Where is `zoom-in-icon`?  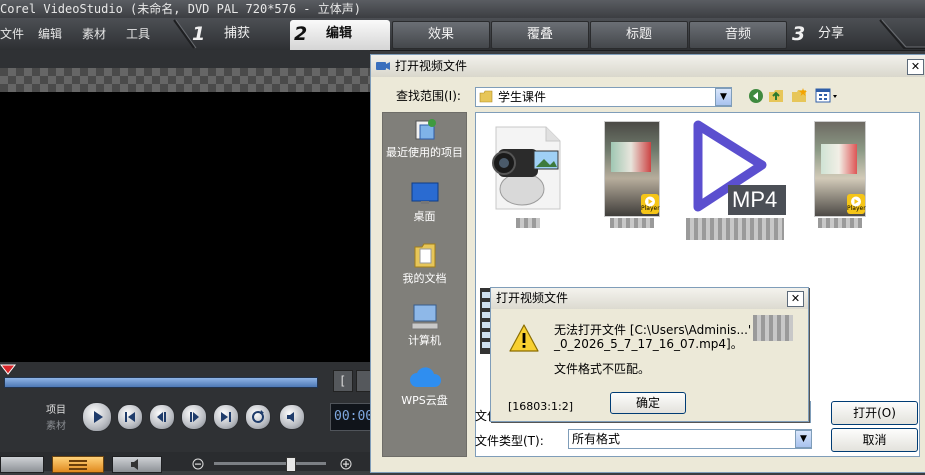
zoom-in-icon is located at coordinates (346, 464).